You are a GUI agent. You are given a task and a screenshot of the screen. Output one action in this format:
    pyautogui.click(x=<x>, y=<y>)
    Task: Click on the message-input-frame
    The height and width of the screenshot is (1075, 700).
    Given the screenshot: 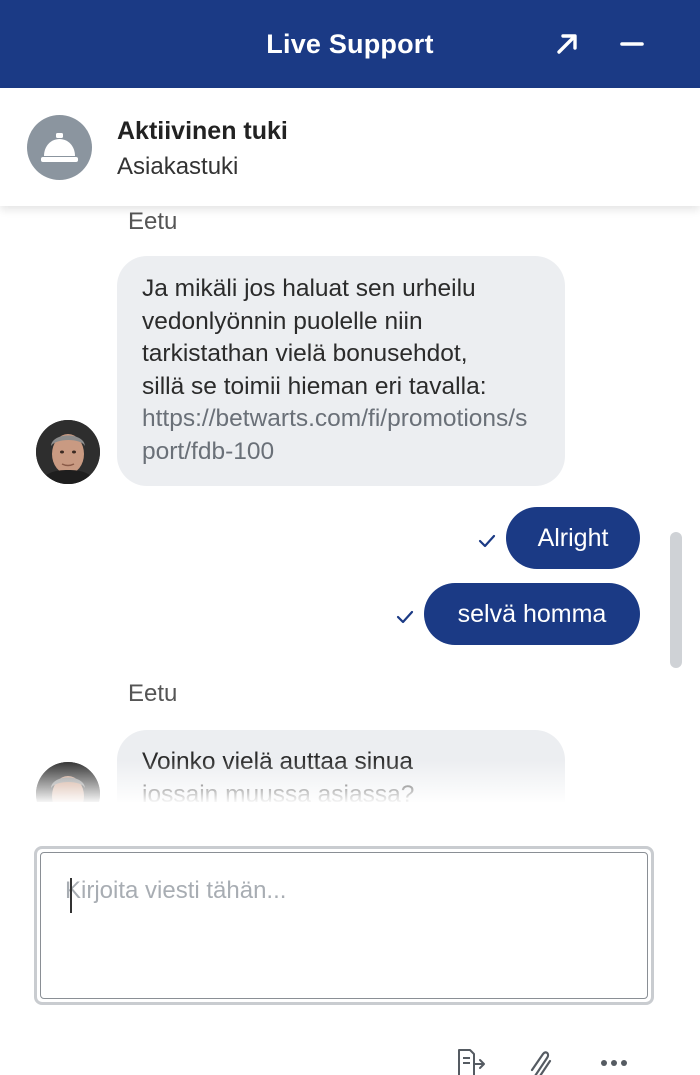 What is the action you would take?
    pyautogui.click(x=344, y=925)
    